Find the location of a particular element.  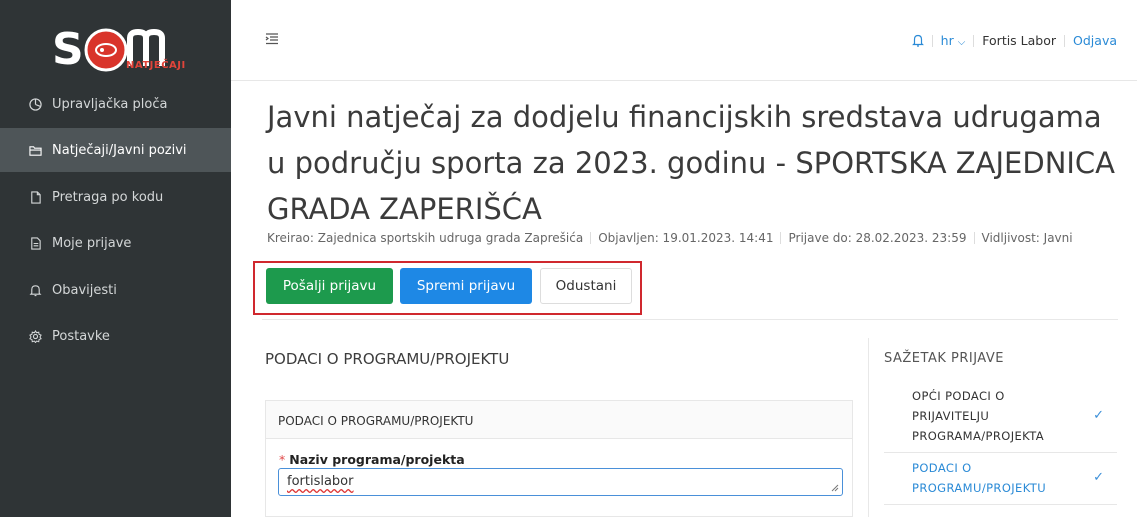

header-actions: hr ⌵ Fortis Labor Odjava is located at coordinates (1014, 40).